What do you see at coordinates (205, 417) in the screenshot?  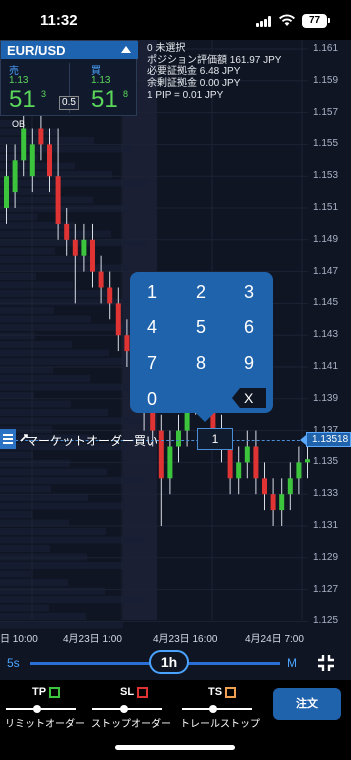 I see `keypad-pointer` at bounding box center [205, 417].